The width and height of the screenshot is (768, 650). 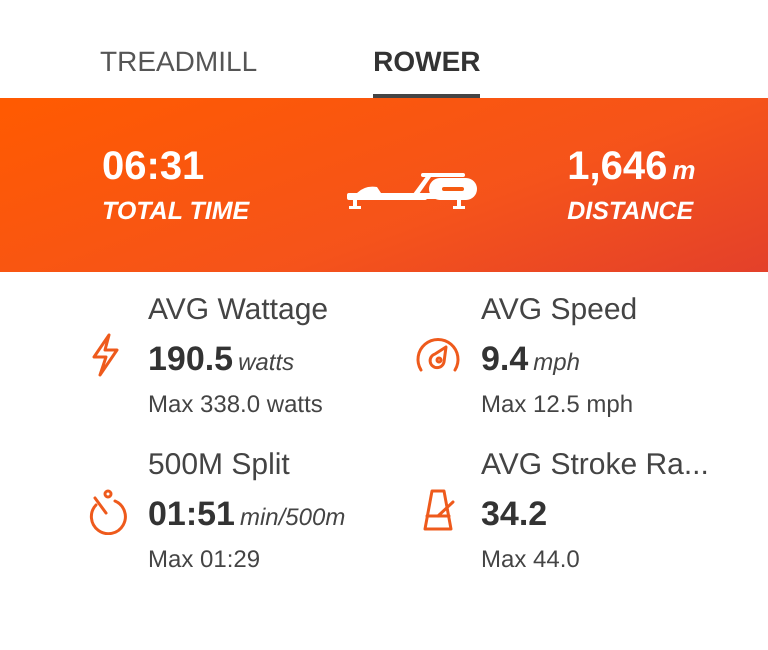 I want to click on tab: TREADMILL, so click(x=179, y=49).